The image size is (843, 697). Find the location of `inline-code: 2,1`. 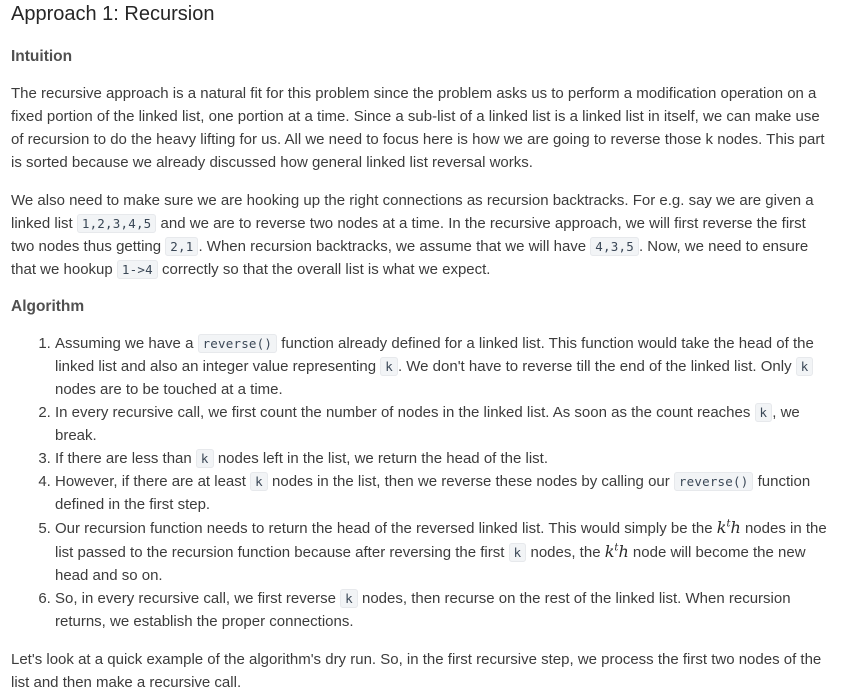

inline-code: 2,1 is located at coordinates (182, 246).